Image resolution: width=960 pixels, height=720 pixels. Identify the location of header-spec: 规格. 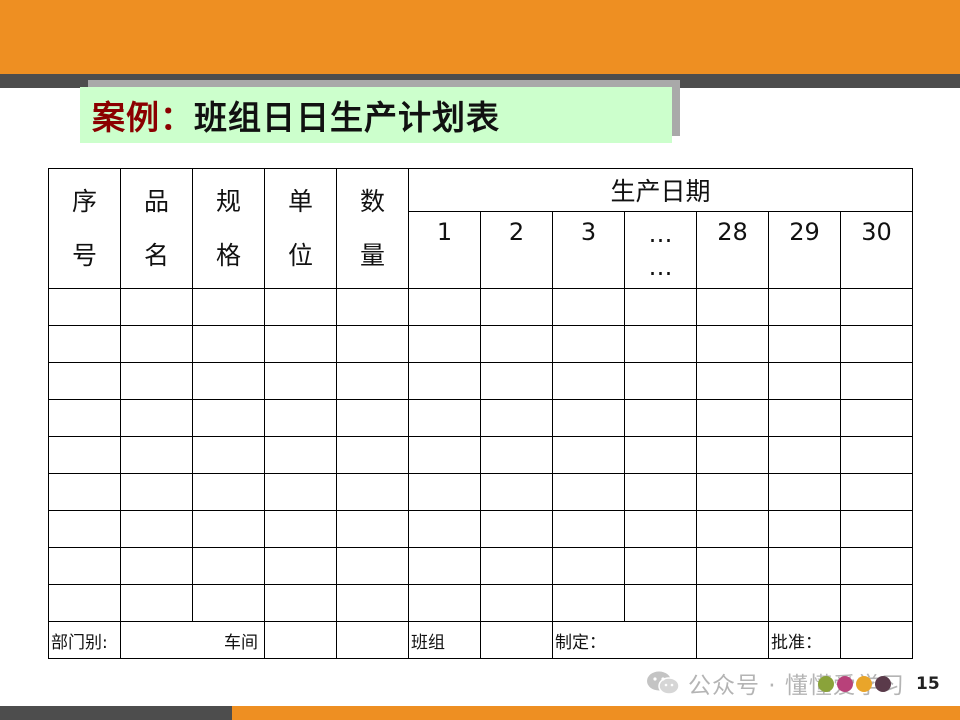
(228, 228).